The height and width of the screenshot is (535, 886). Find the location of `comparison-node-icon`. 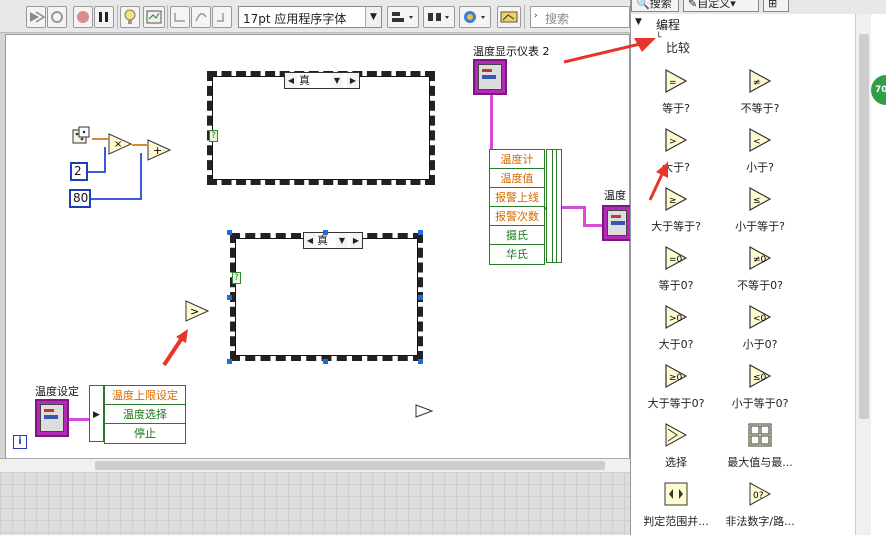

comparison-node-icon is located at coordinates (424, 412).